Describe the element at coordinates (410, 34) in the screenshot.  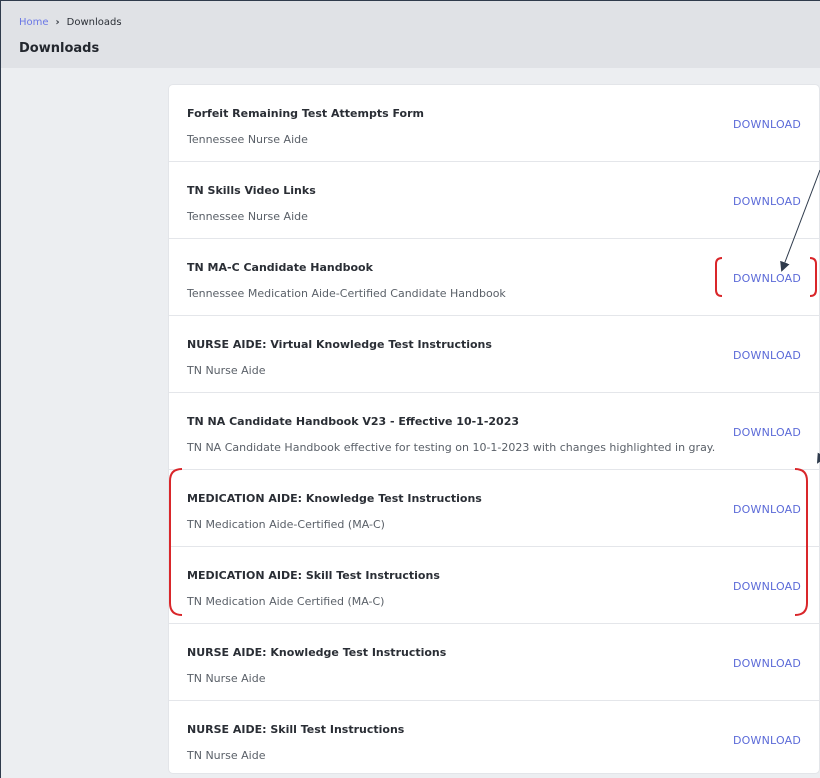
I see `page-header: Home › Downloads Downloads` at that location.